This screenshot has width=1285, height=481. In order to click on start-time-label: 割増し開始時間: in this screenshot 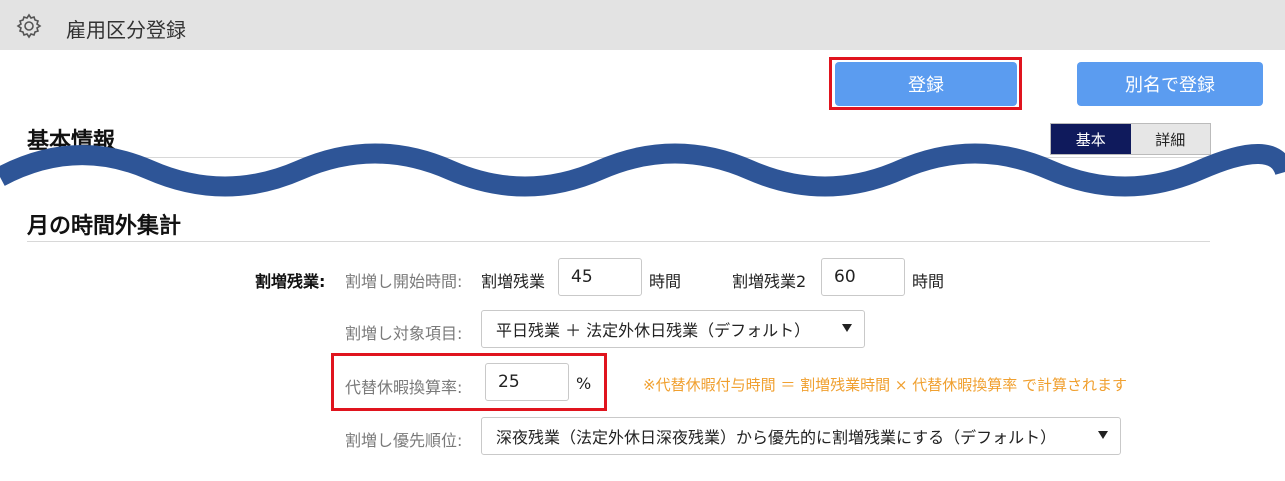, I will do `click(404, 281)`.